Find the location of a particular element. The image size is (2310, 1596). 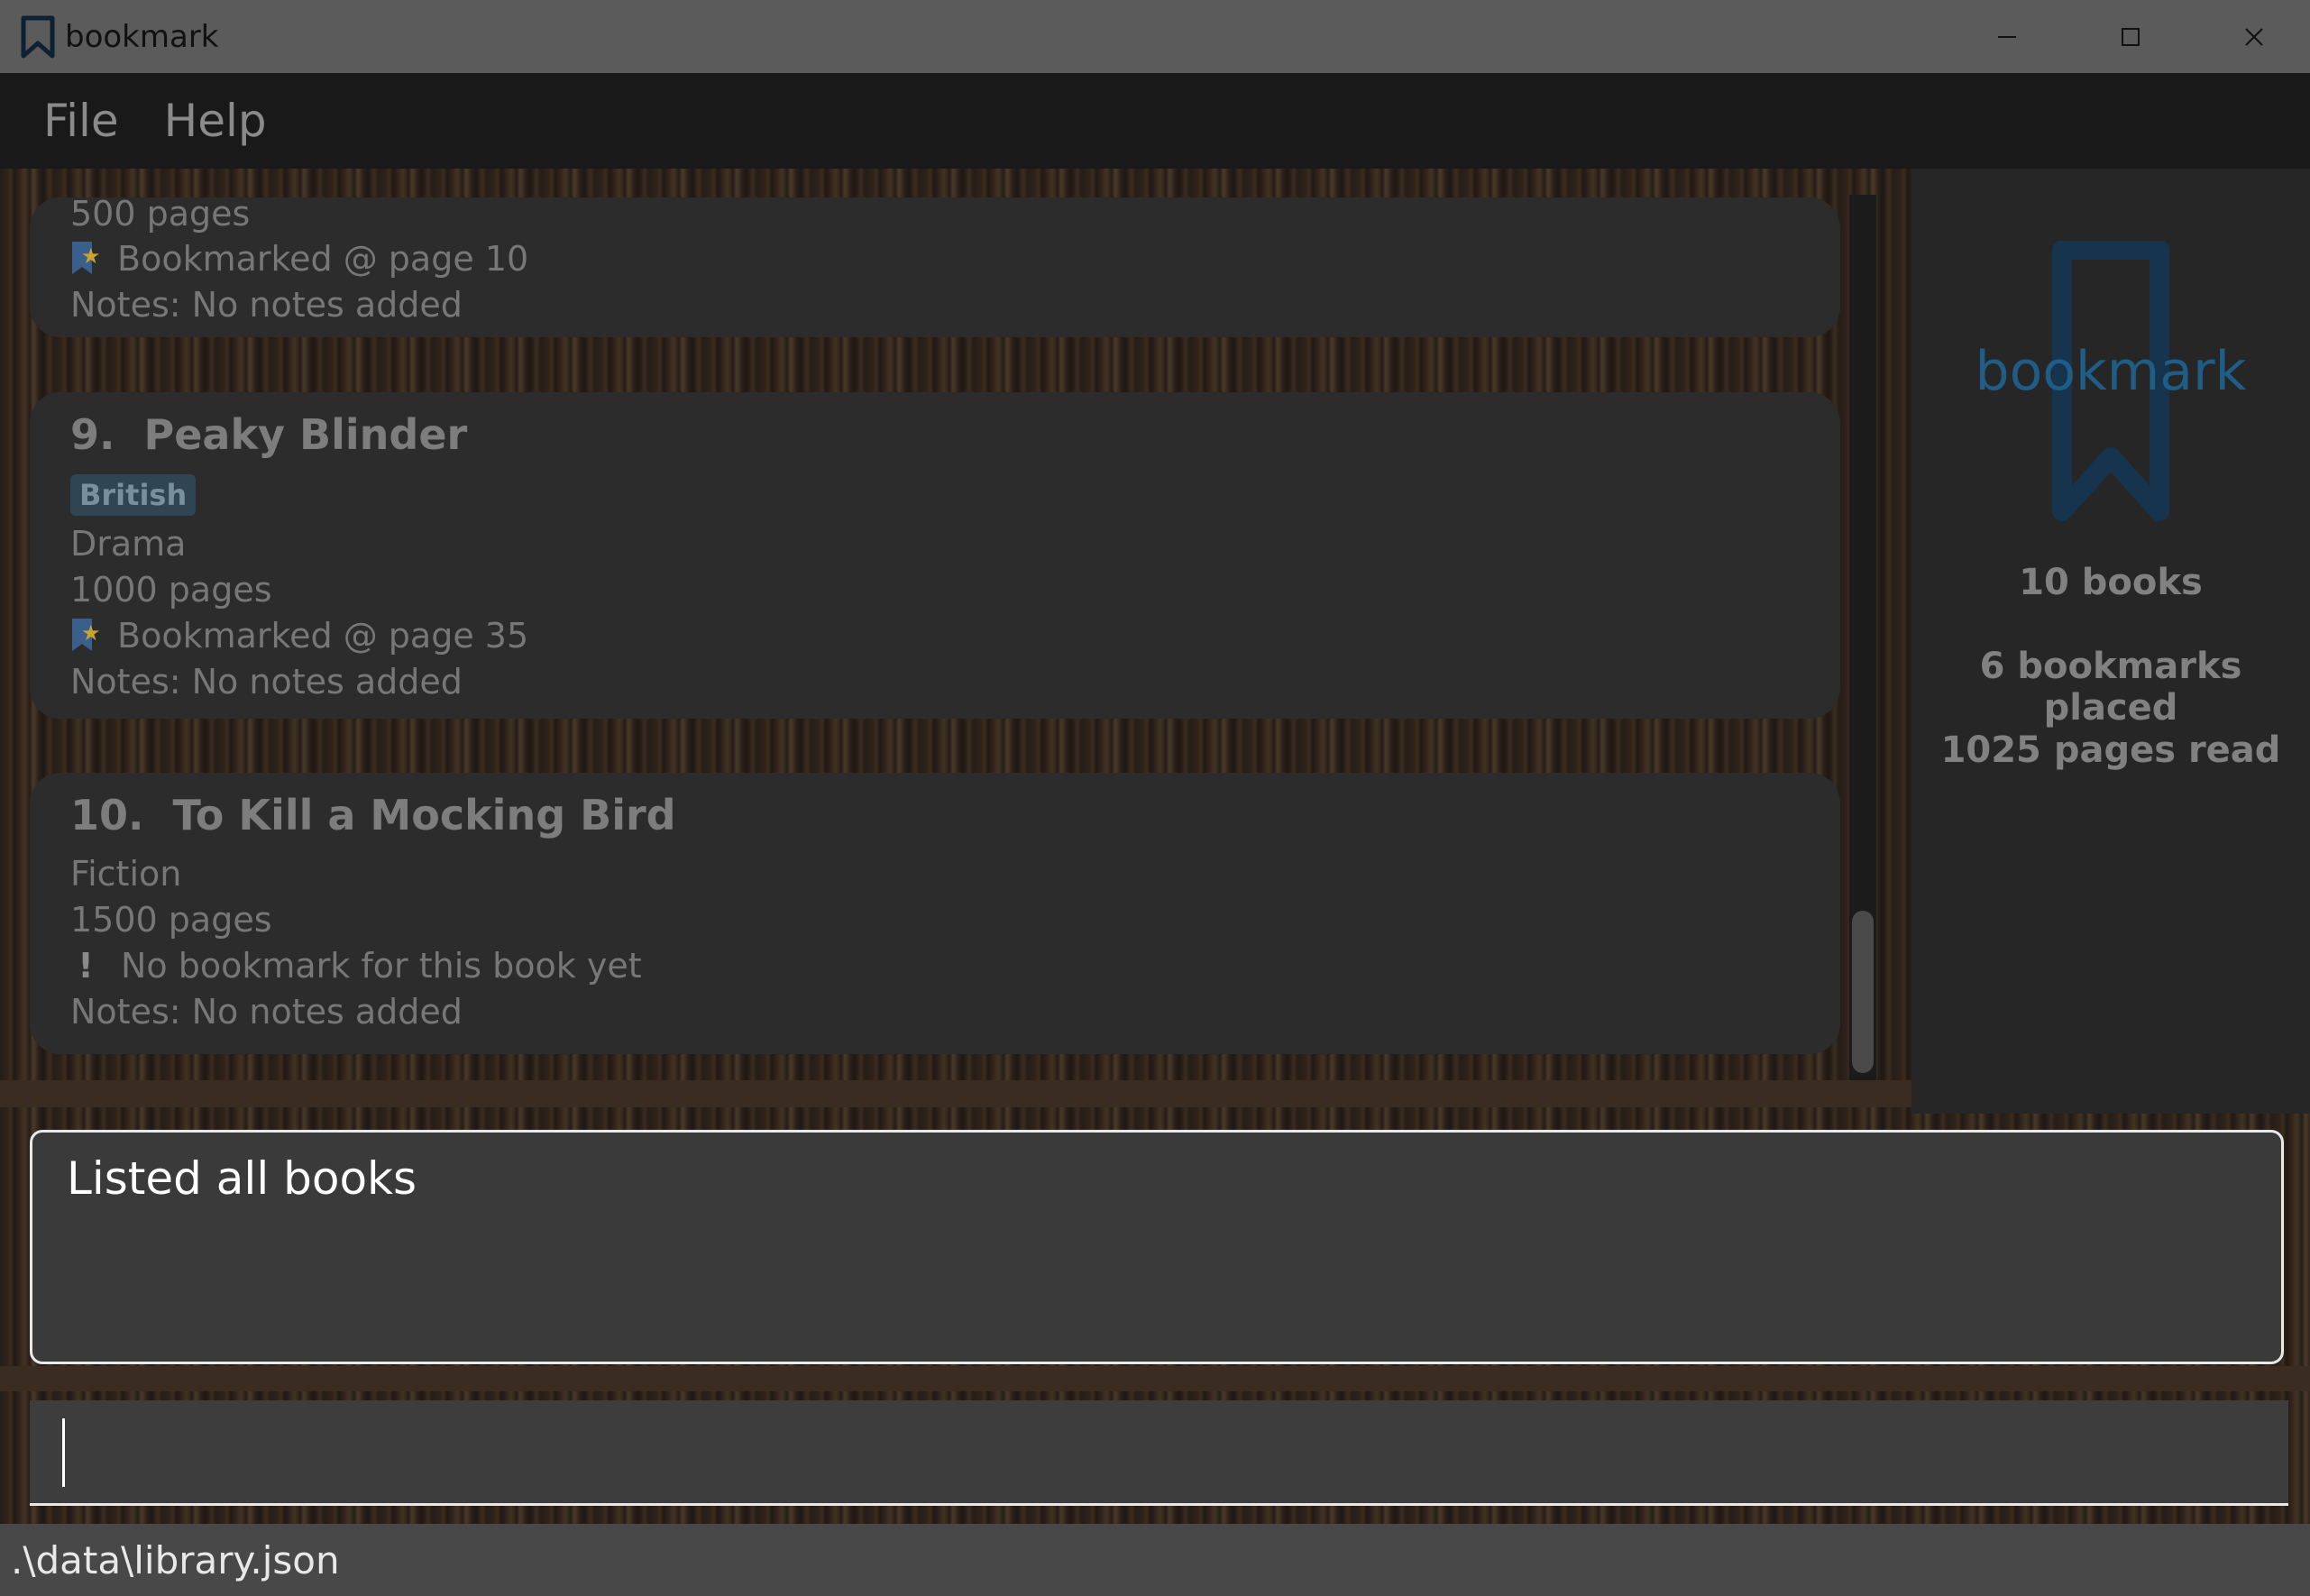

minimize-icon is located at coordinates (2006, 36).